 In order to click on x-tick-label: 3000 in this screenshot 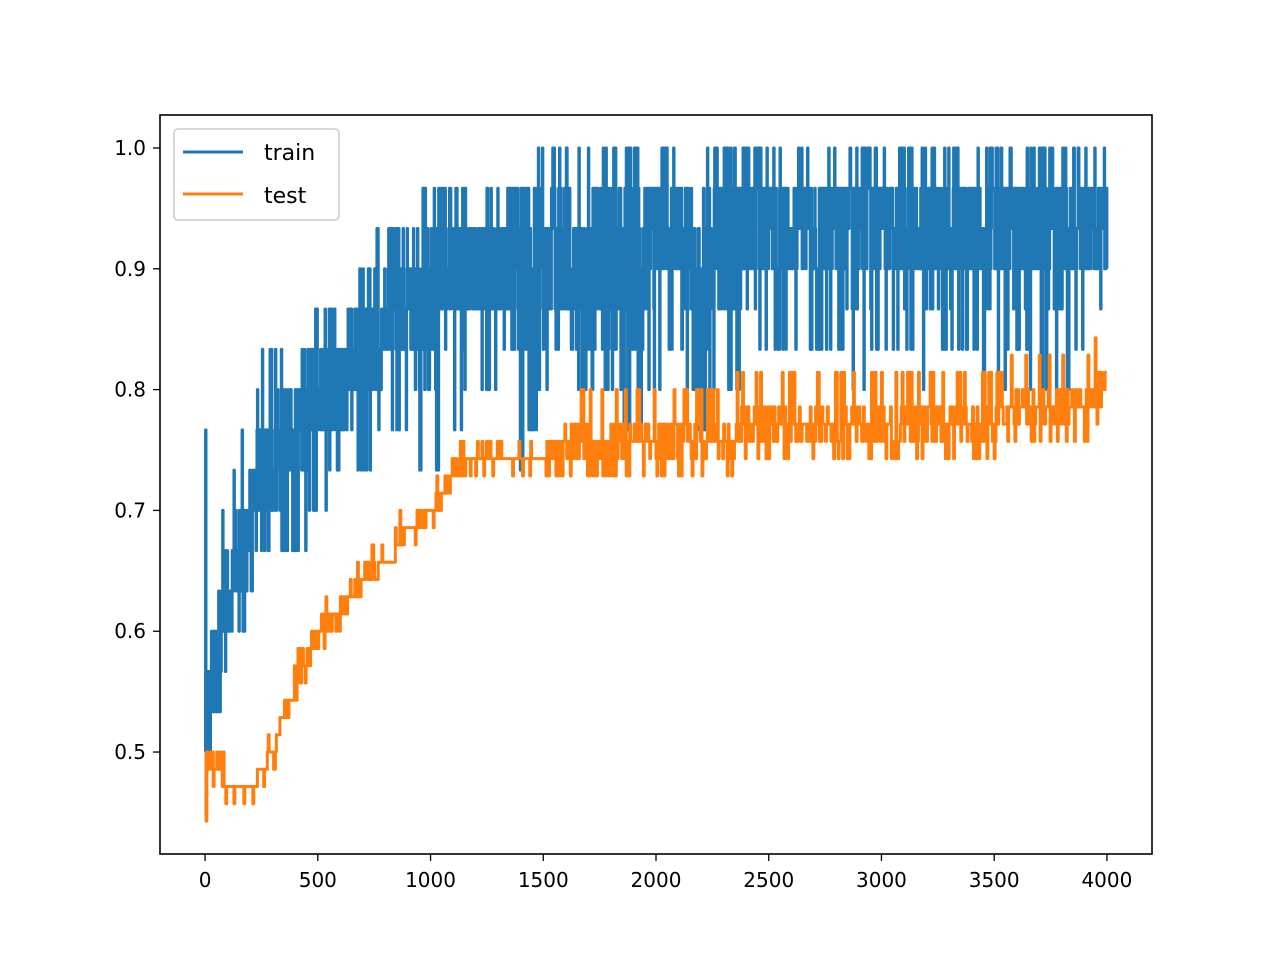, I will do `click(881, 880)`.